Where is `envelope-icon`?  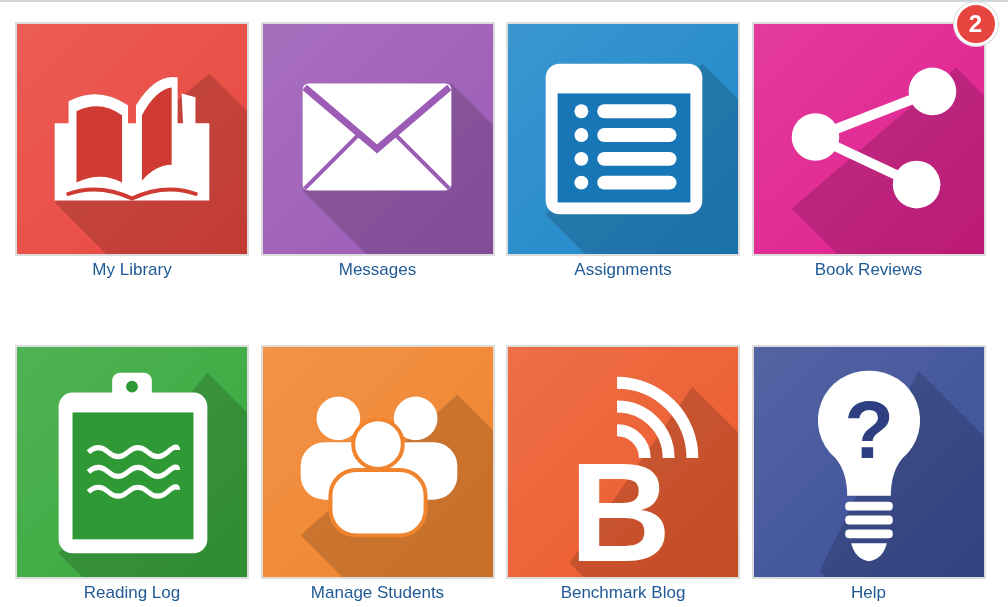
envelope-icon is located at coordinates (376, 137).